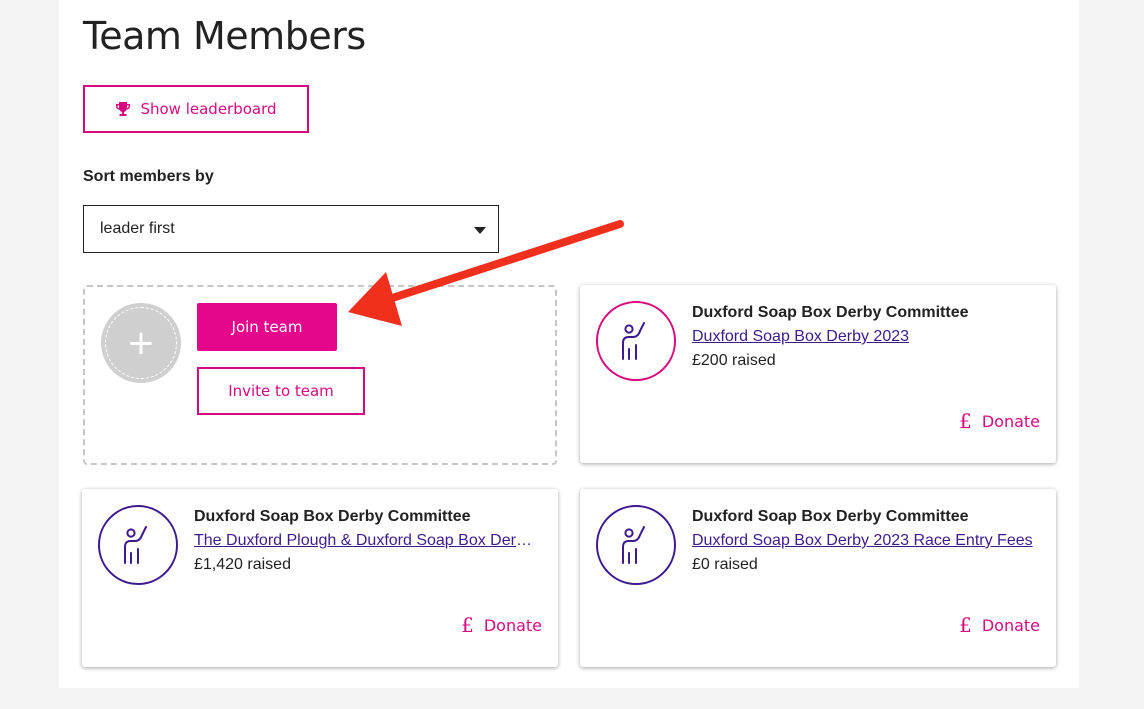 This screenshot has width=1144, height=709. Describe the element at coordinates (725, 564) in the screenshot. I see `member-raised-amount: £0 raised` at that location.